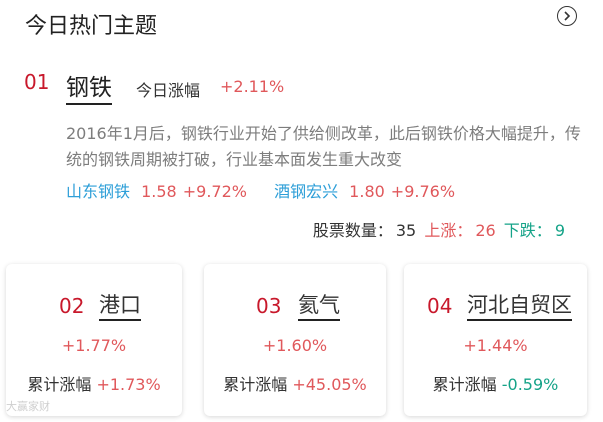 The height and width of the screenshot is (422, 603). Describe the element at coordinates (120, 306) in the screenshot. I see `topic-name-link: 港口` at that location.